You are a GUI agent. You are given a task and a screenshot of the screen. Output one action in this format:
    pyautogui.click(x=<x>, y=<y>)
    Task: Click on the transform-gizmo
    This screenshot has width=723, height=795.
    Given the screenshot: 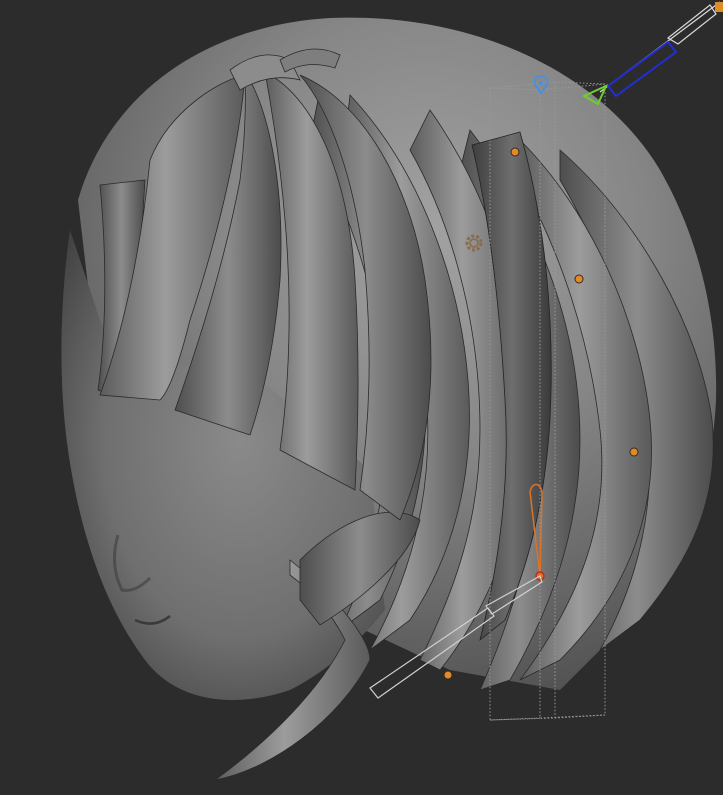 What is the action you would take?
    pyautogui.click(x=652, y=53)
    